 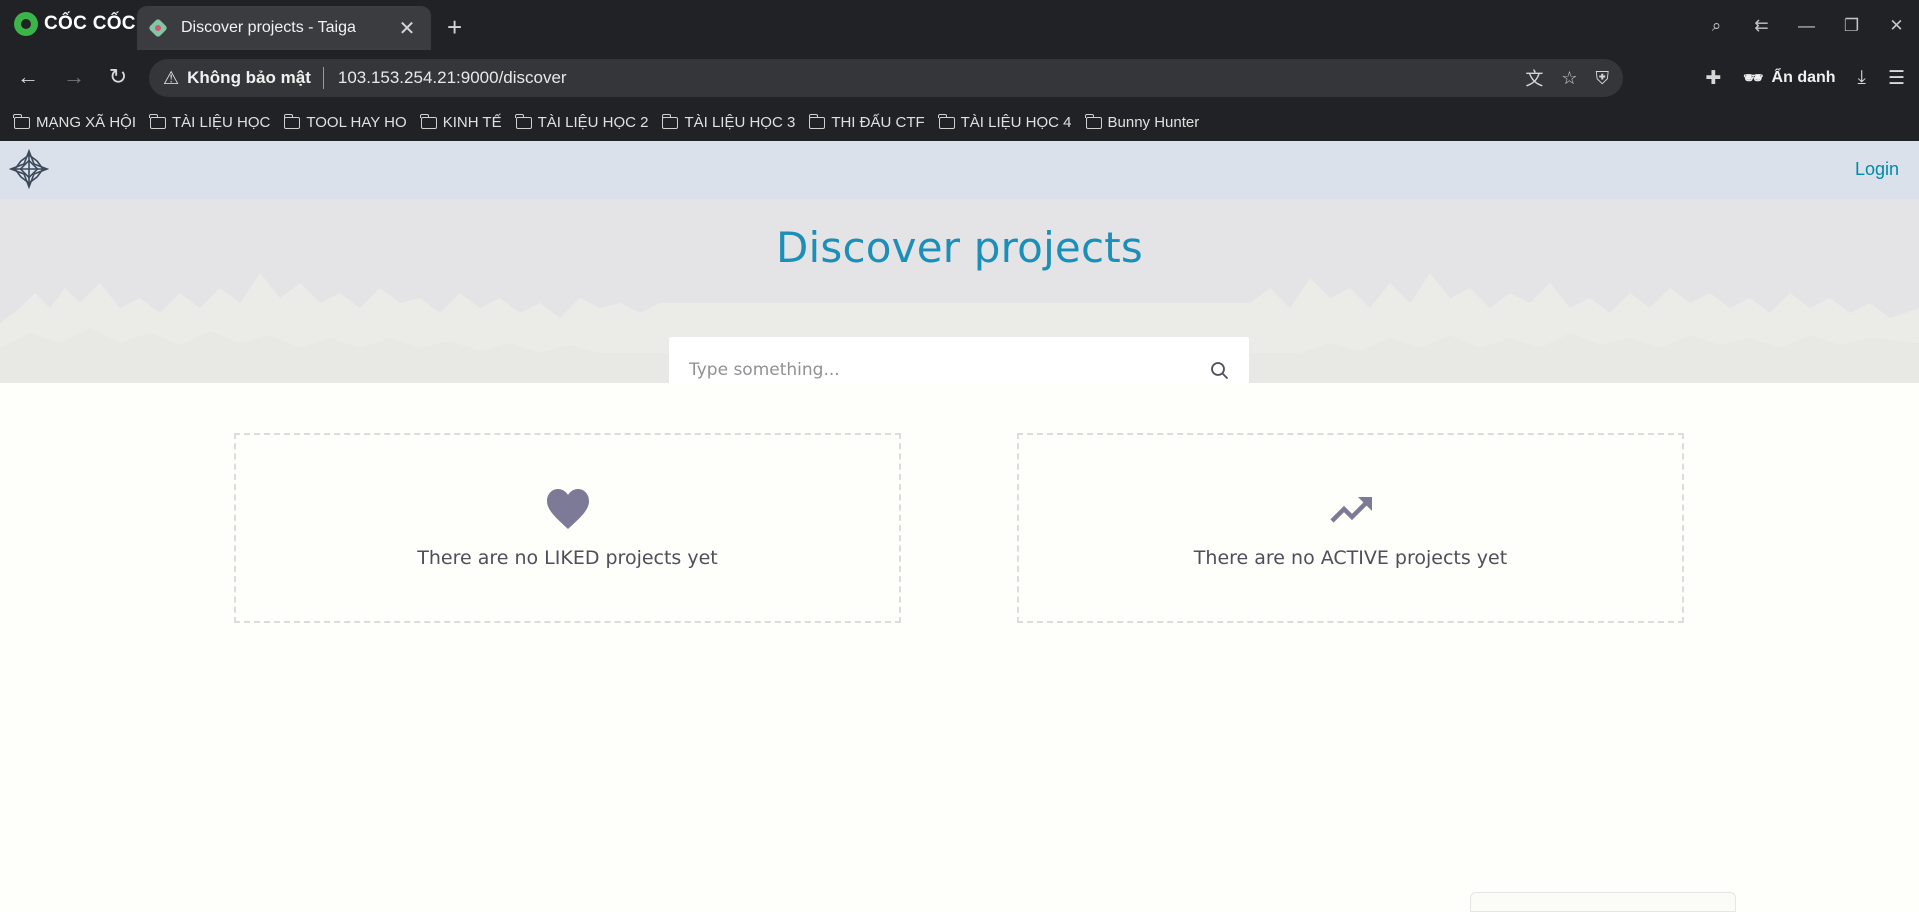 What do you see at coordinates (118, 77) in the screenshot?
I see `reload-icon: ↻` at bounding box center [118, 77].